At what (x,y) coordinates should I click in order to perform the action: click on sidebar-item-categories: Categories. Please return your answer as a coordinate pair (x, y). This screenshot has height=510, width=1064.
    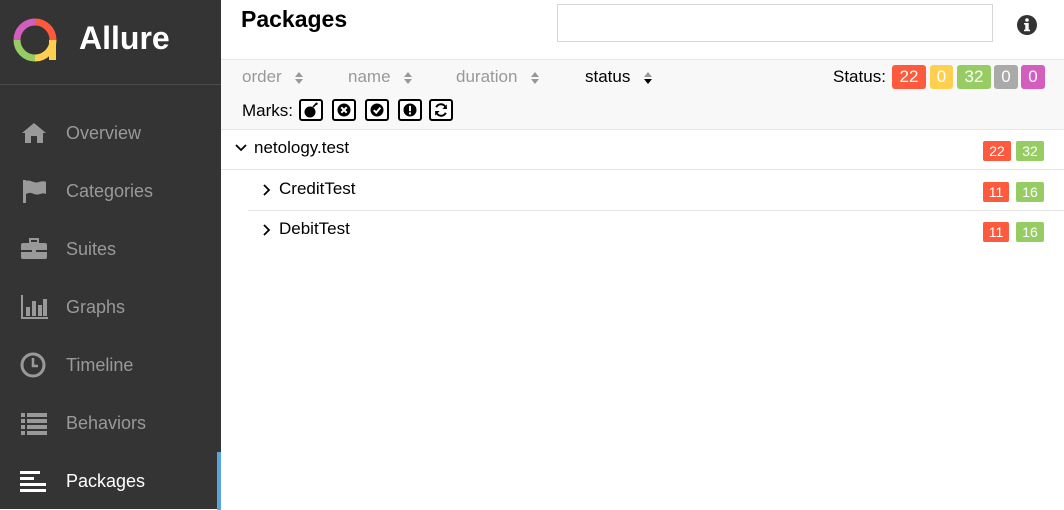
    Looking at the image, I should click on (110, 191).